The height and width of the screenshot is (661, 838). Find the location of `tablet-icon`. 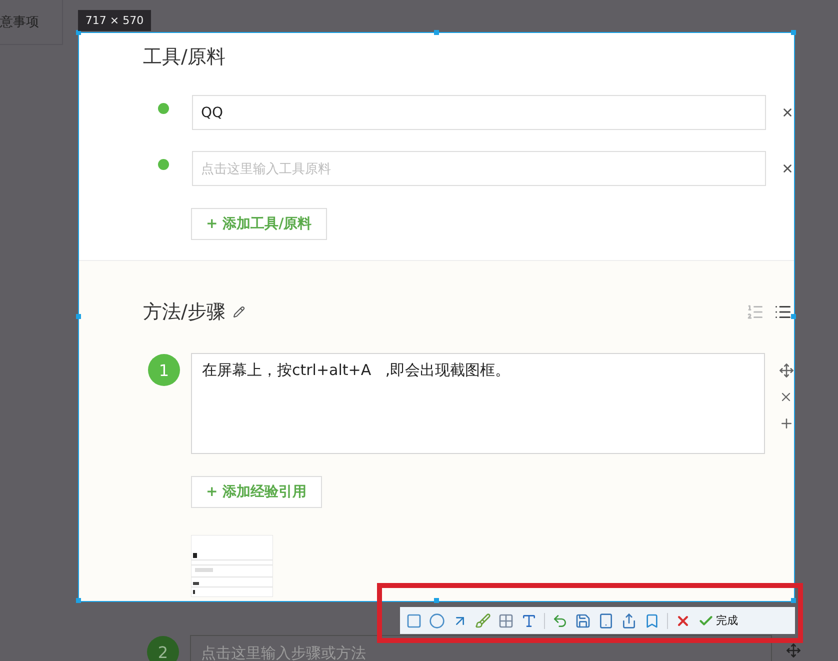

tablet-icon is located at coordinates (606, 620).